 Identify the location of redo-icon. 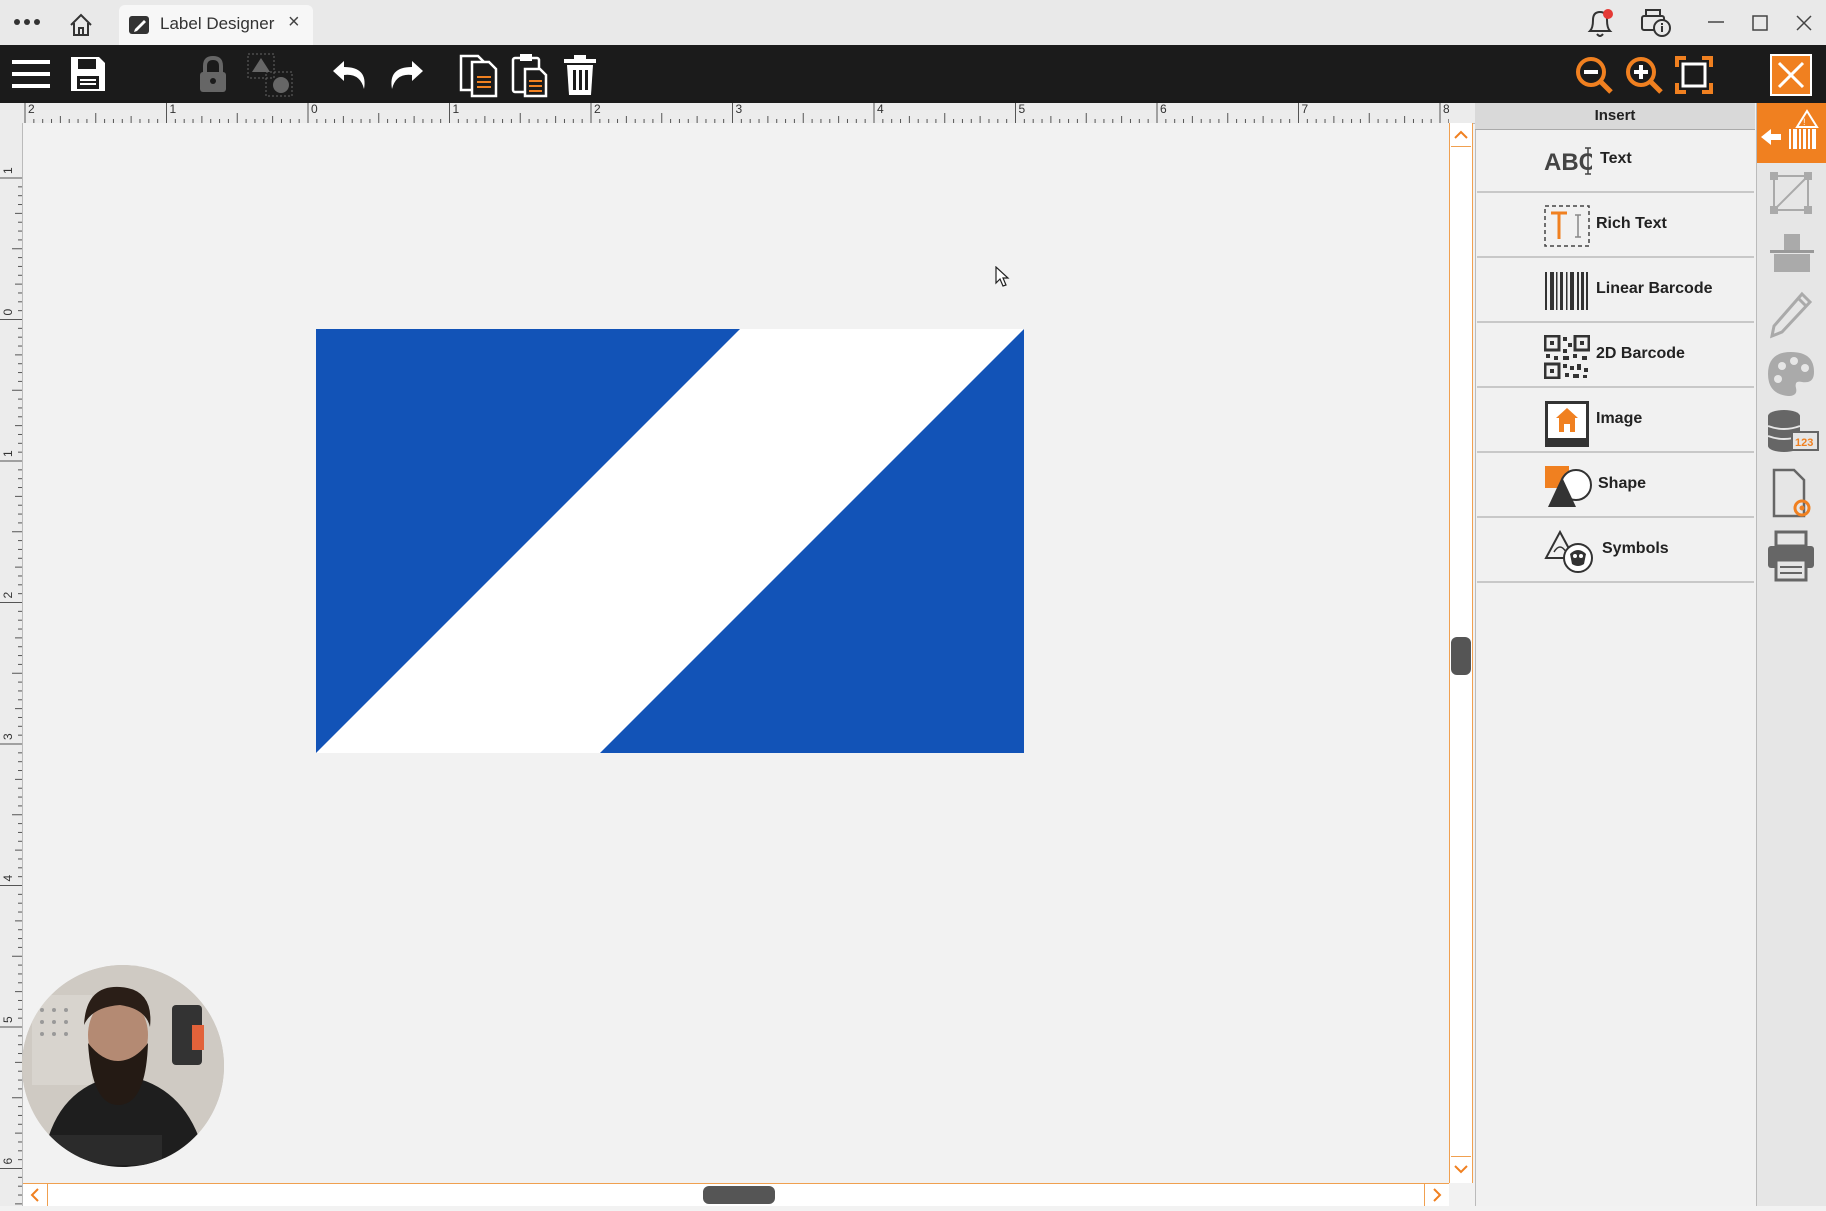
(405, 75).